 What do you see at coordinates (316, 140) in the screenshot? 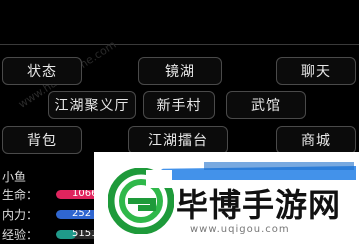
I see `shop-button: 商城` at bounding box center [316, 140].